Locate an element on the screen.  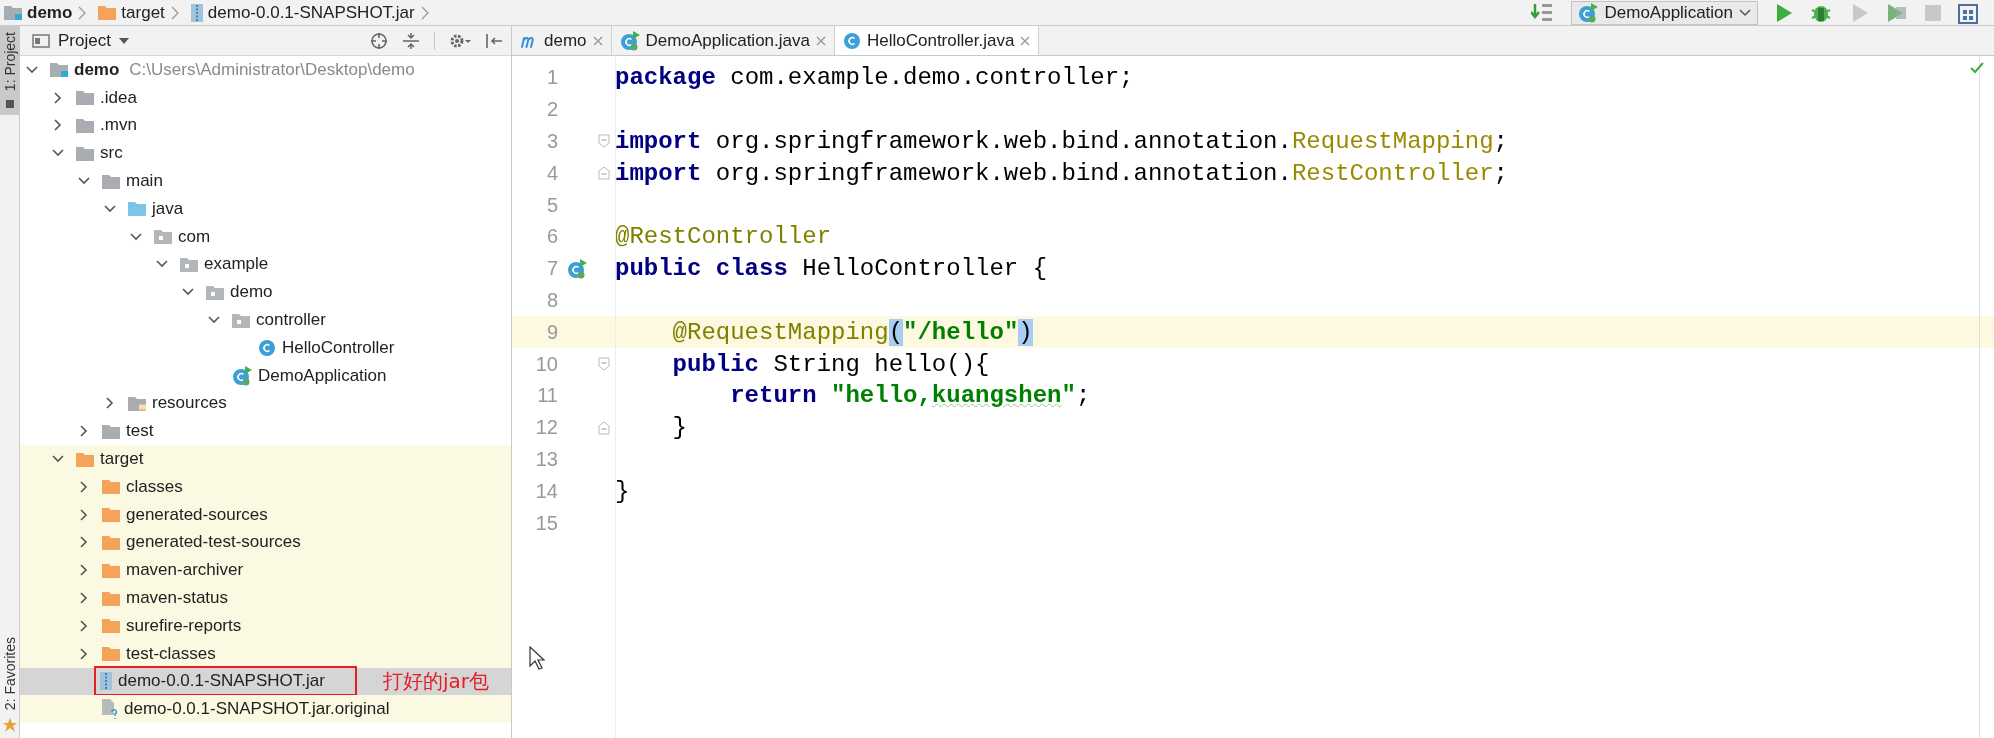
line-number: 11 is located at coordinates (547, 396).